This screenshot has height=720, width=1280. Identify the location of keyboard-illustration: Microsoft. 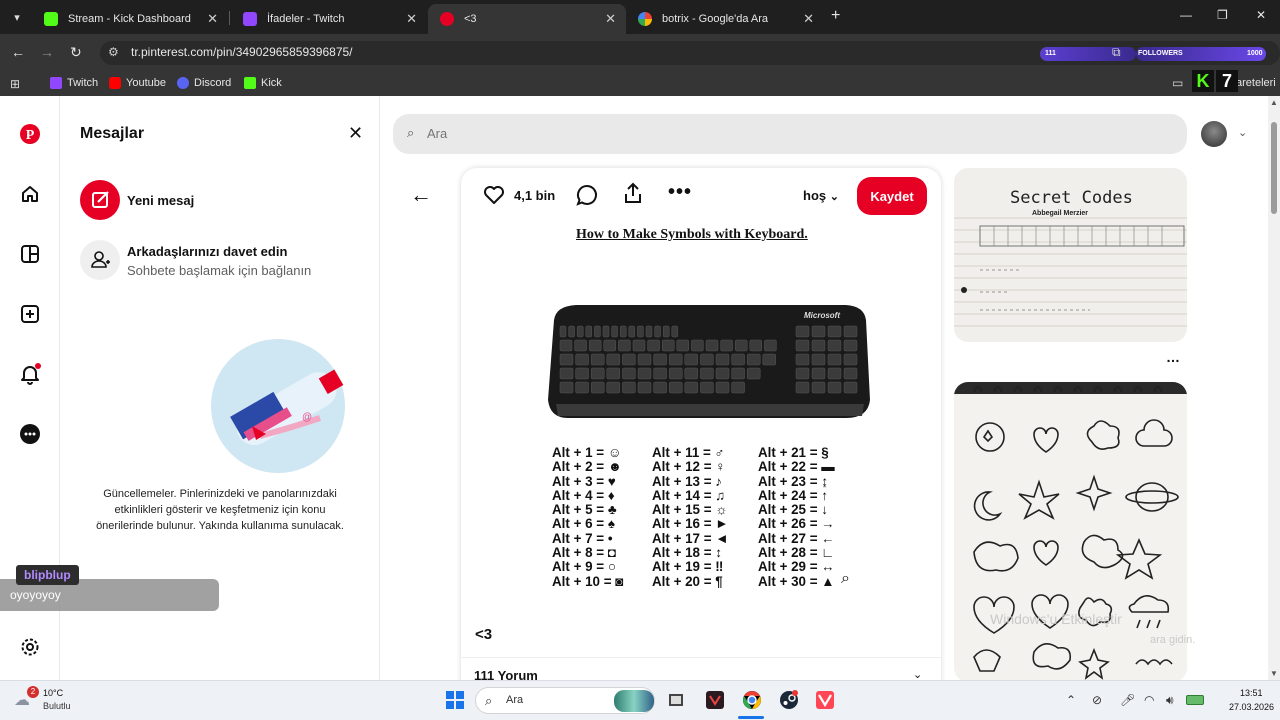
(709, 361).